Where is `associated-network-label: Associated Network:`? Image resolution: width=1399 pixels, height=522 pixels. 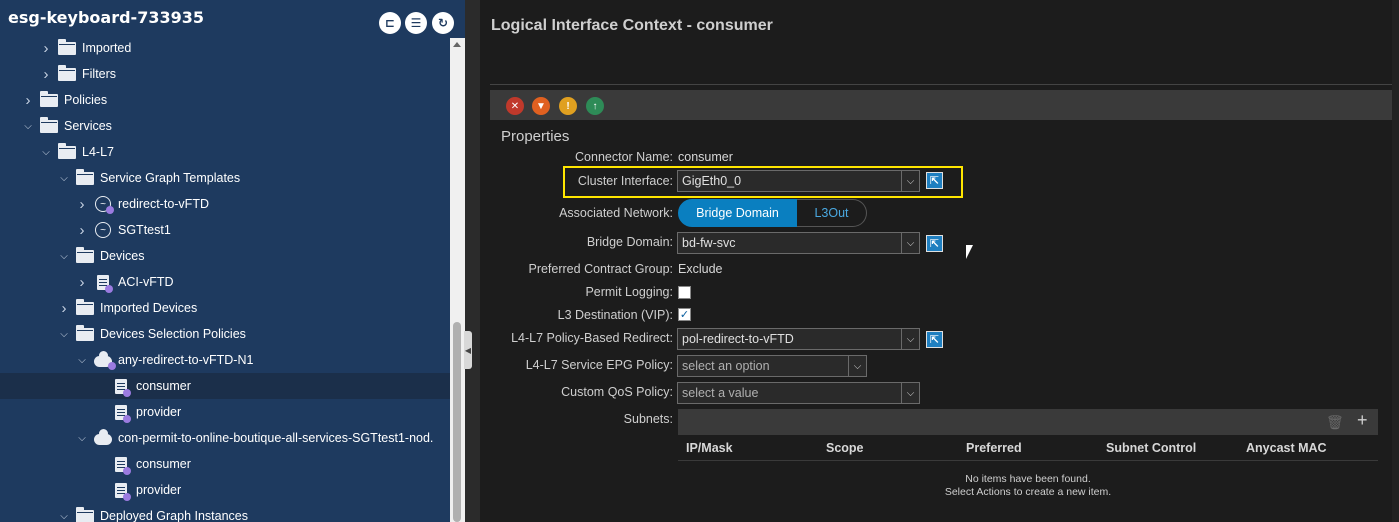
associated-network-label: Associated Network: is located at coordinates (616, 213).